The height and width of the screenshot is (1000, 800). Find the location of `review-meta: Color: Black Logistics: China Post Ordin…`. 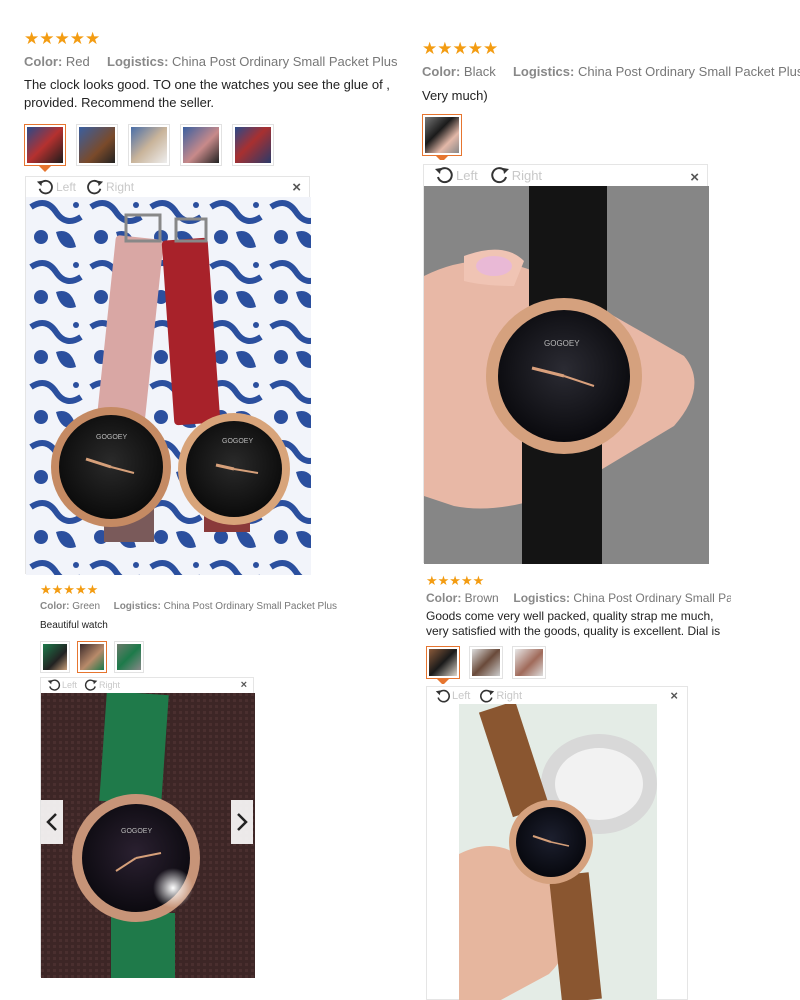

review-meta: Color: Black Logistics: China Post Ordin… is located at coordinates (611, 71).